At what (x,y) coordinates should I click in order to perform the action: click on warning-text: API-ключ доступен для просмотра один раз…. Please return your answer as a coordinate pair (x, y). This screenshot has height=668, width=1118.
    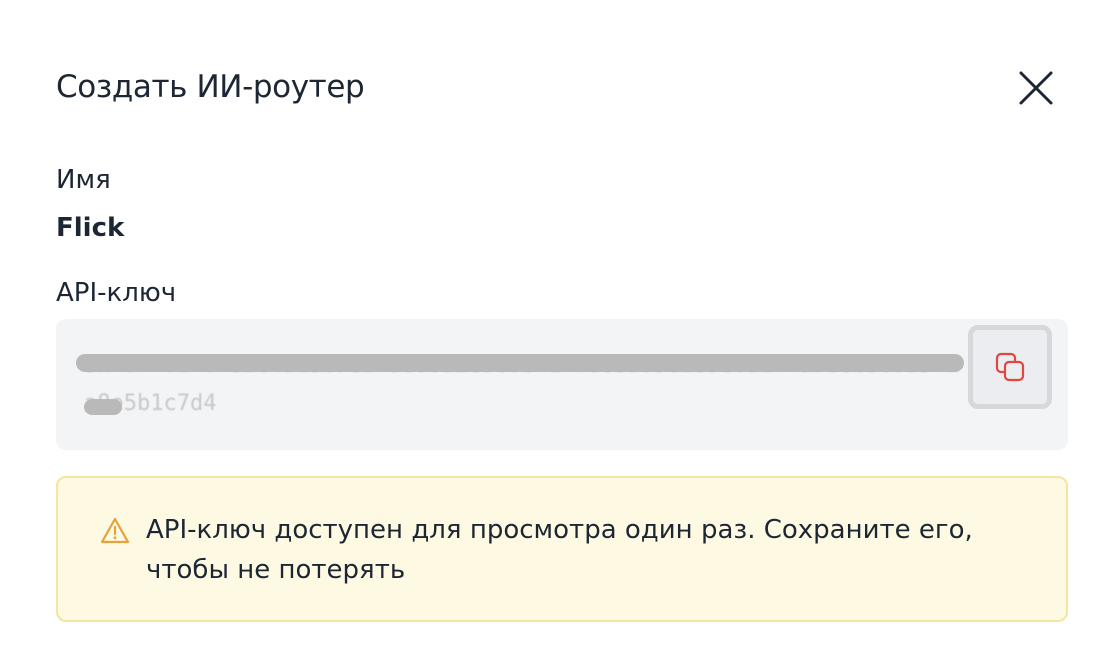
    Looking at the image, I should click on (559, 550).